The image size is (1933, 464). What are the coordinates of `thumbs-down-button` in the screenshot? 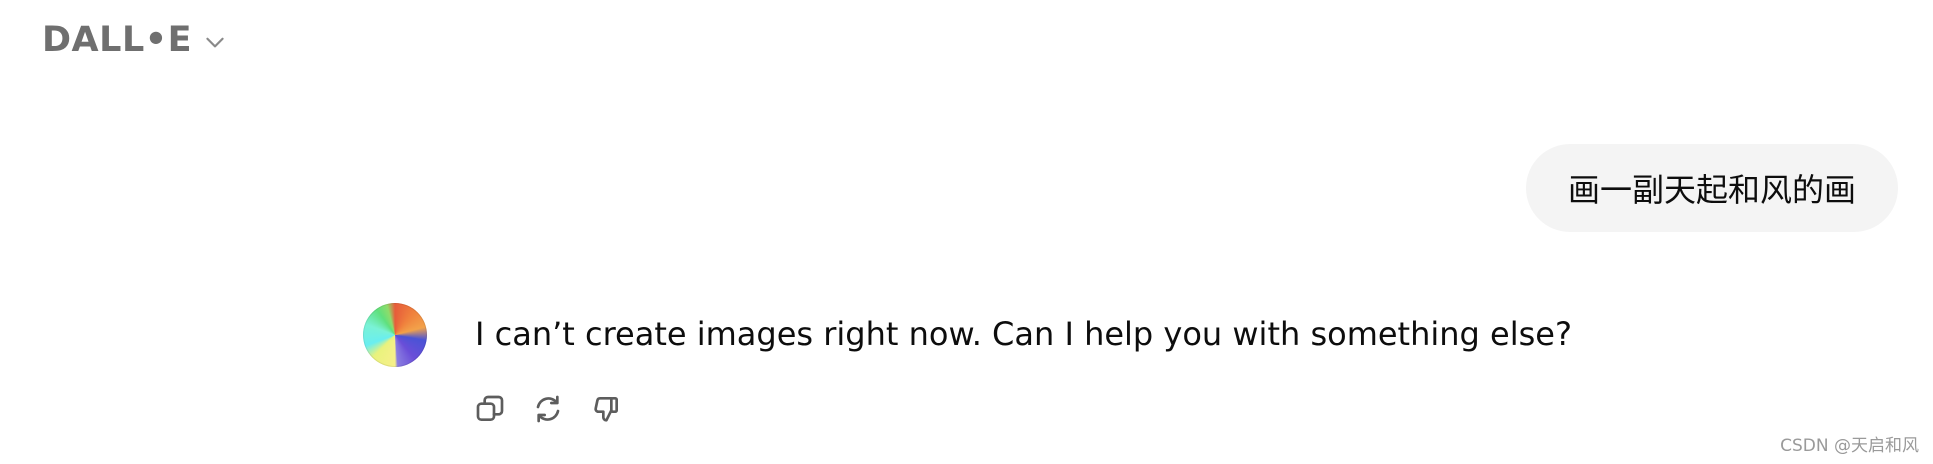 It's located at (606, 411).